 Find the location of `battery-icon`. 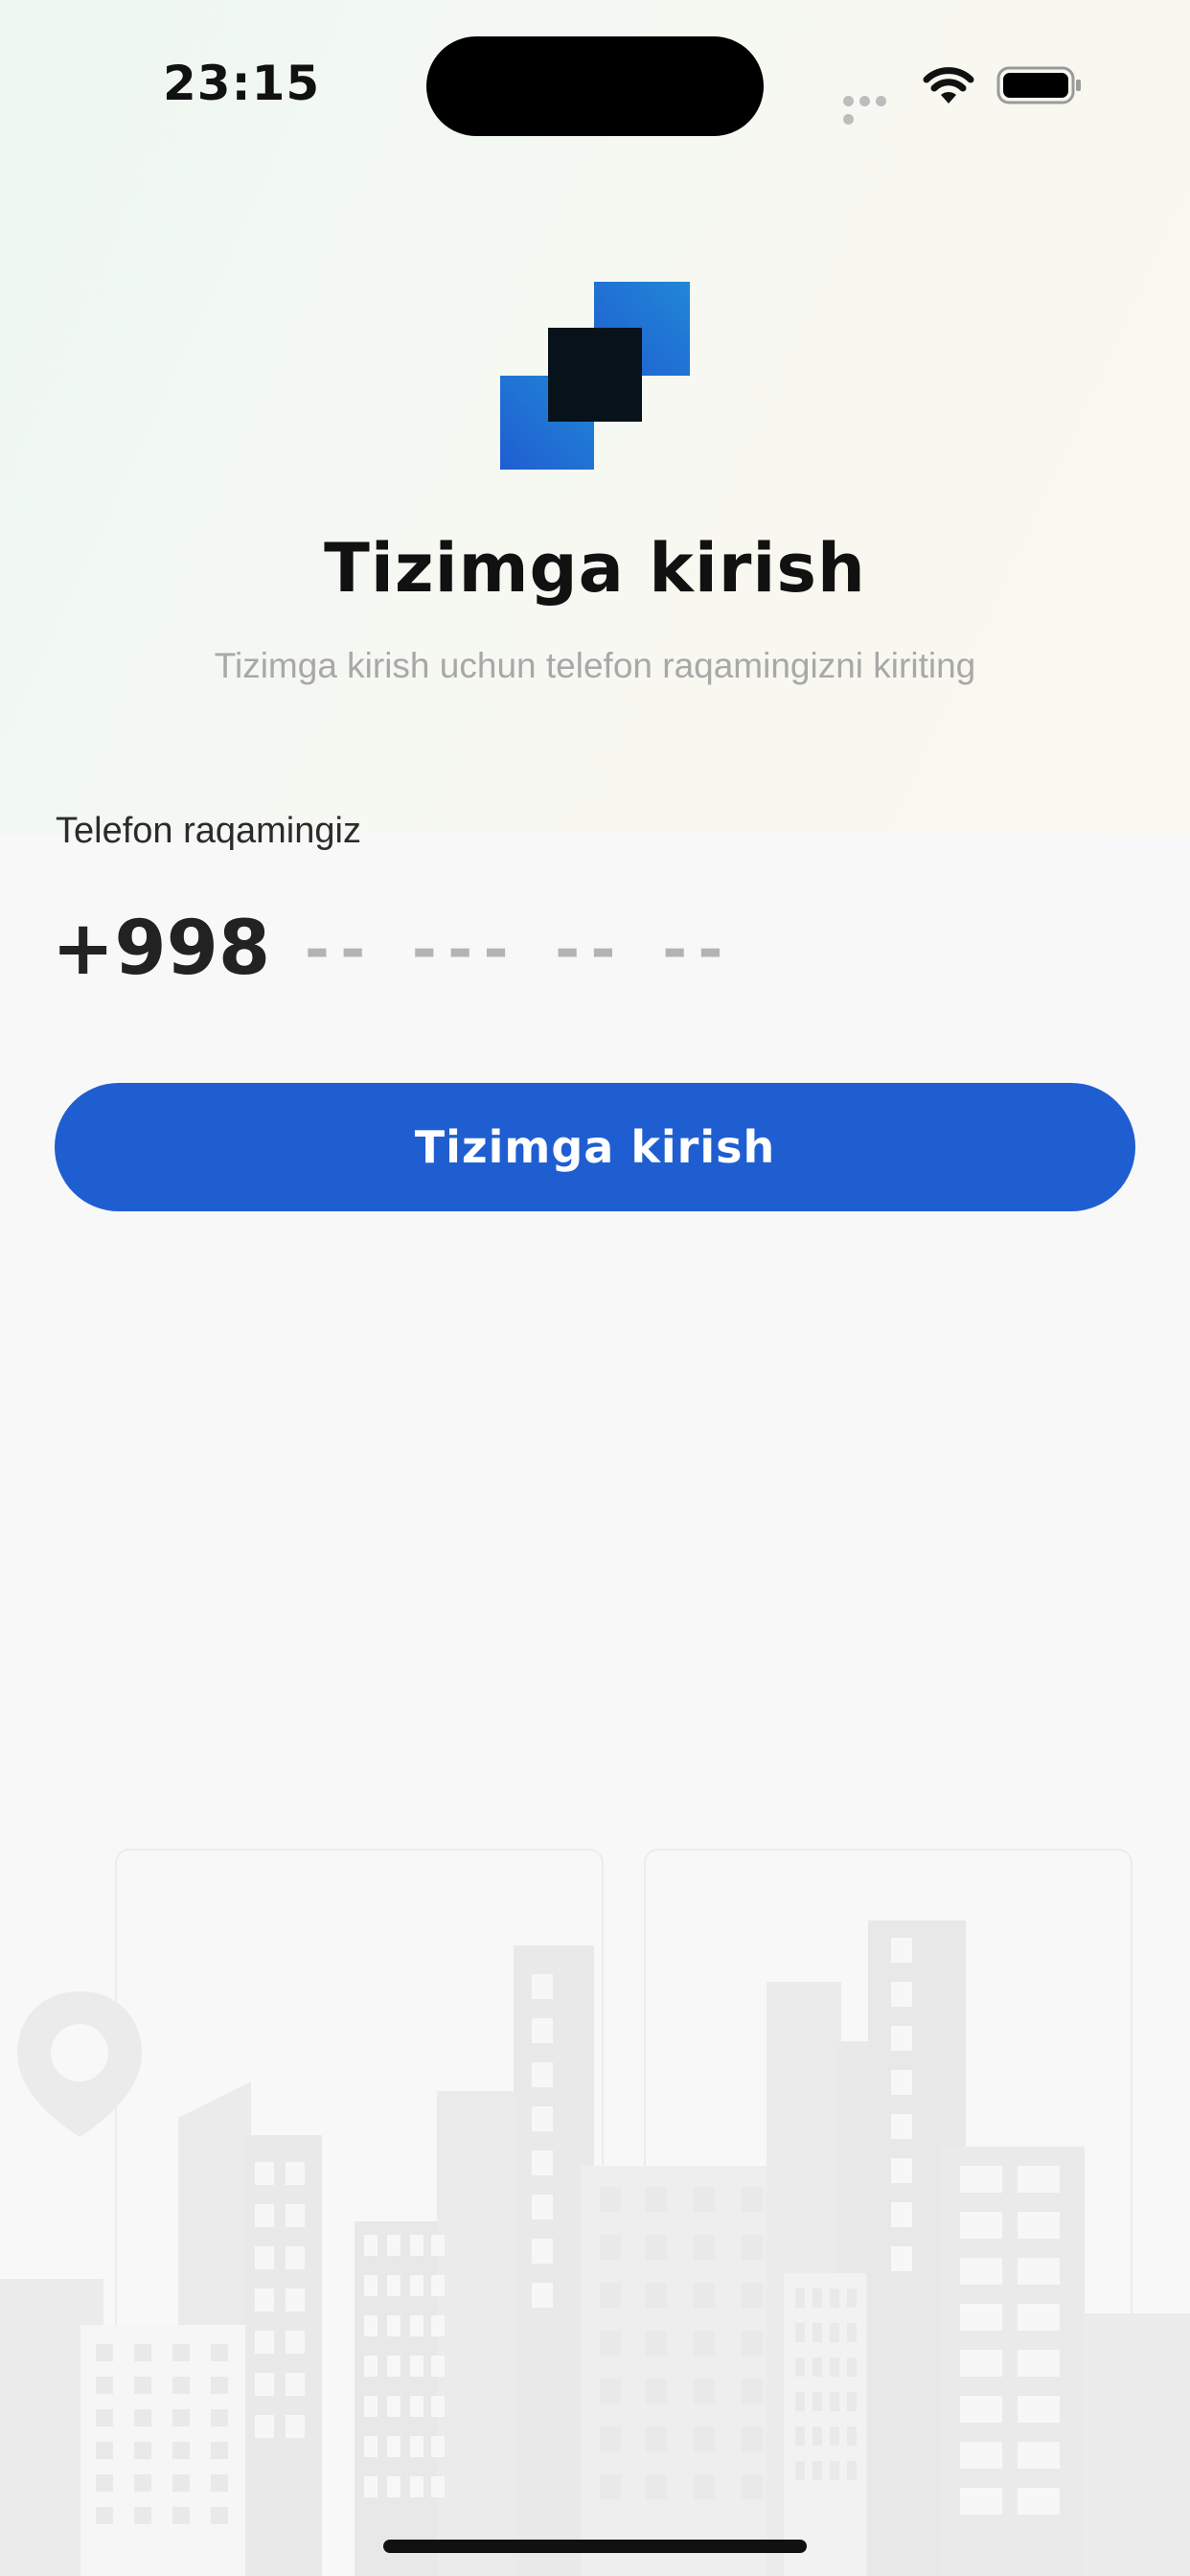

battery-icon is located at coordinates (1038, 85).